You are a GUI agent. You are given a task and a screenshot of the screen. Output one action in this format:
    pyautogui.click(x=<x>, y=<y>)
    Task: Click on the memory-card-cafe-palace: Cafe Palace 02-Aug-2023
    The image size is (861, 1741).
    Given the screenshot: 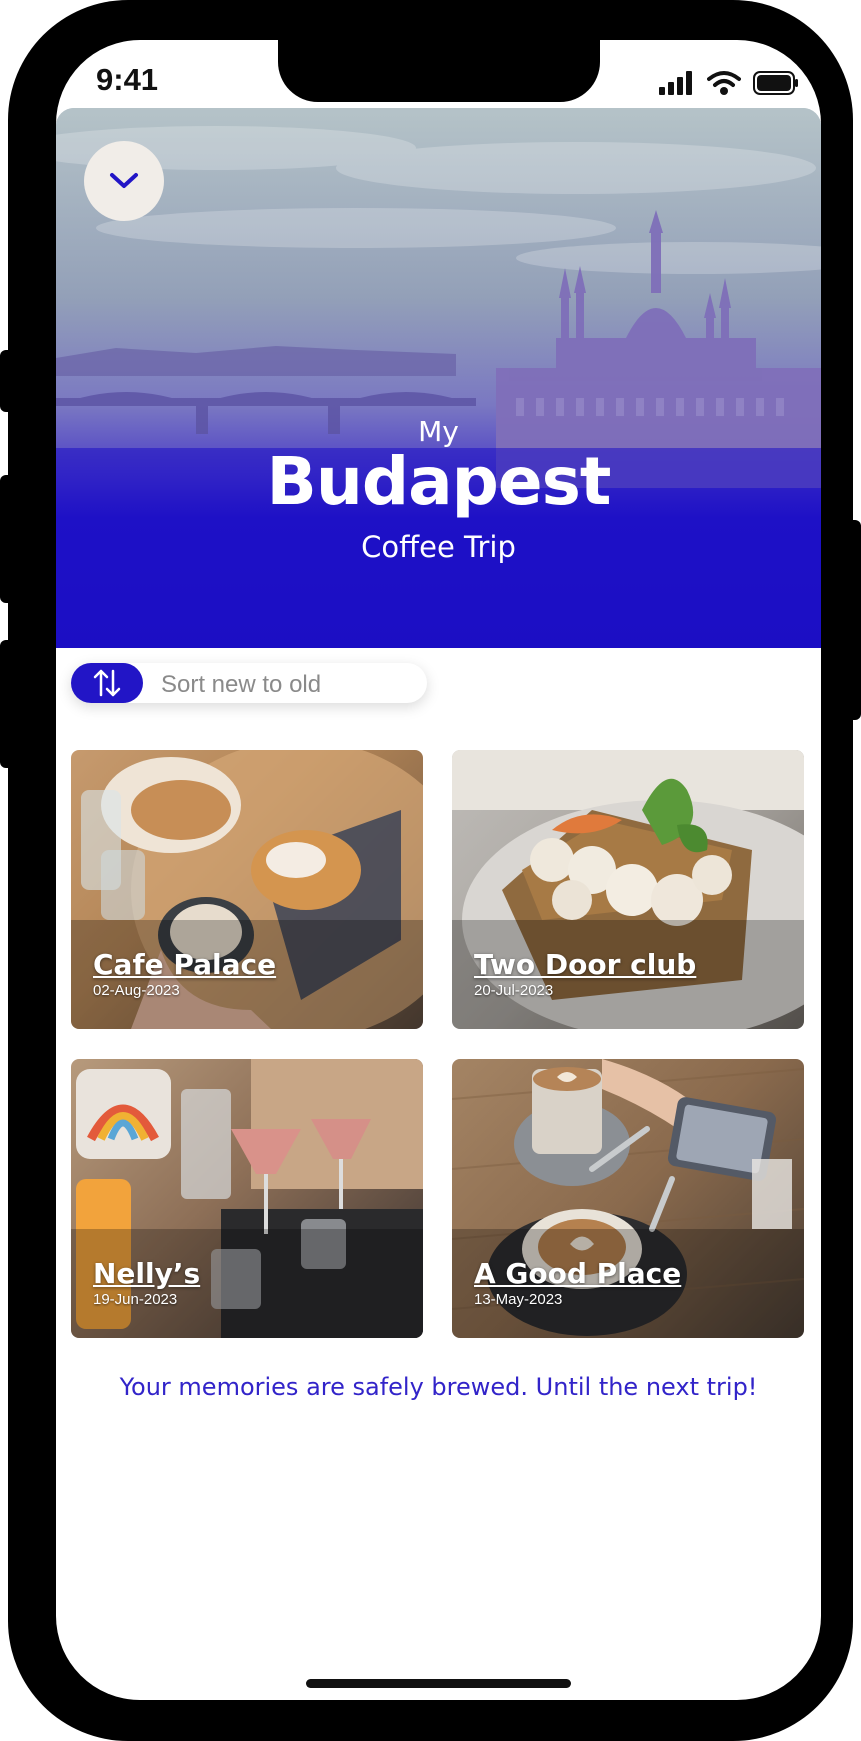 What is the action you would take?
    pyautogui.click(x=247, y=889)
    